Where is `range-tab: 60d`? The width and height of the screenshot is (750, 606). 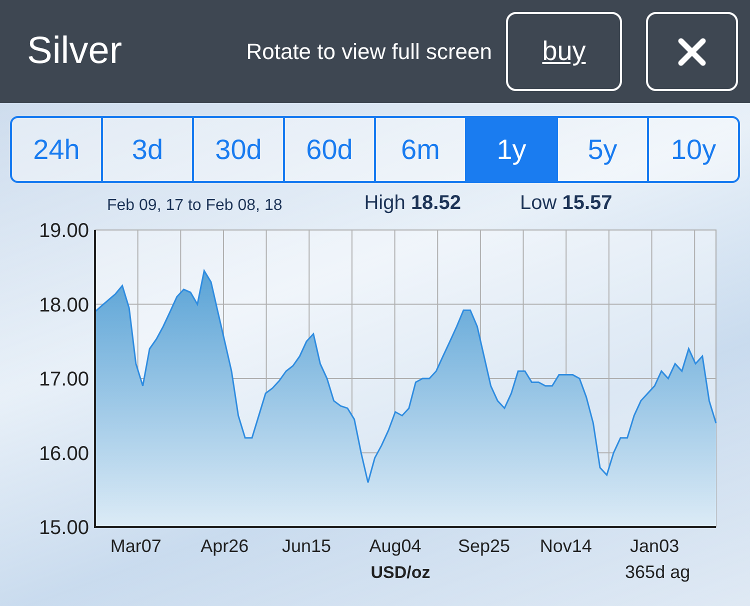
range-tab: 60d is located at coordinates (328, 149).